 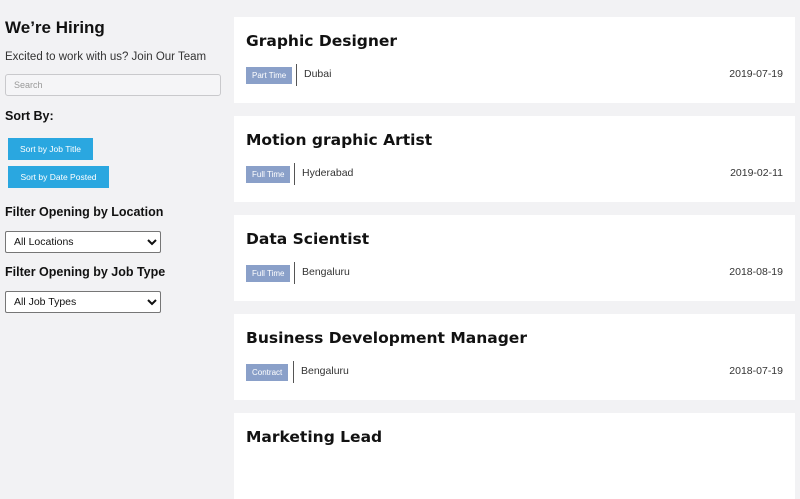 I want to click on location-filter-label: Filter Opening by Location, so click(x=84, y=212).